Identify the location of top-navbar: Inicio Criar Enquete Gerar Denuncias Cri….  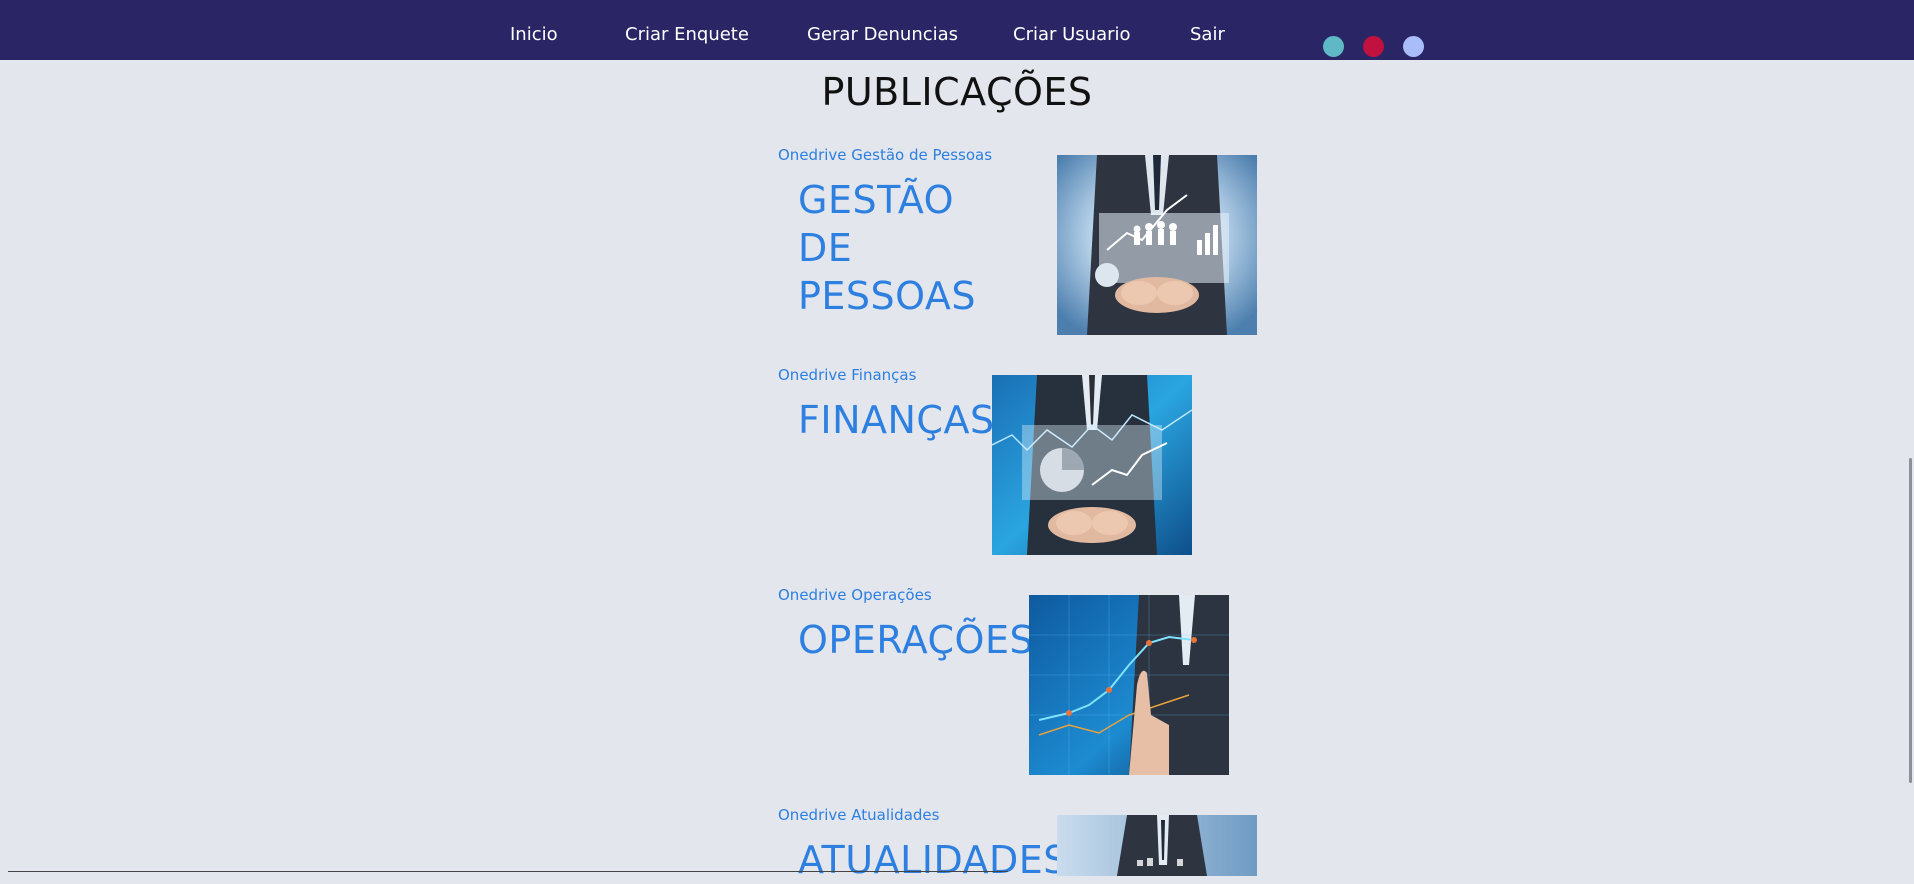
(957, 30).